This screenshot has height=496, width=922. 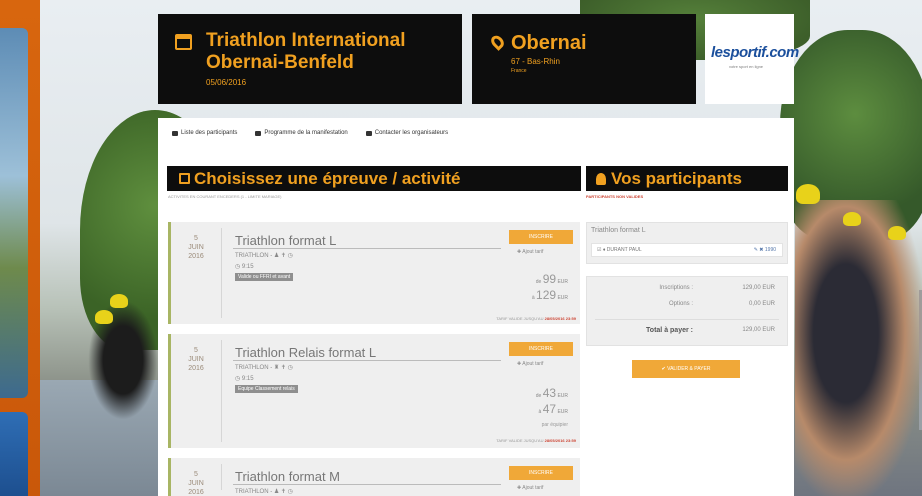 What do you see at coordinates (549, 43) in the screenshot?
I see `location-city: Obernai` at bounding box center [549, 43].